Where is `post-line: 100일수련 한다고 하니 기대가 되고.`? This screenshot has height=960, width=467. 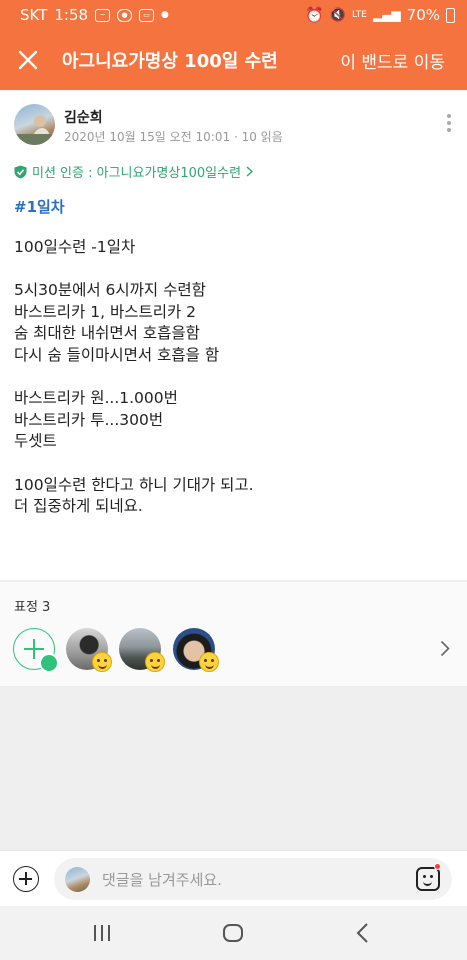 post-line: 100일수련 한다고 하니 기대가 되고. is located at coordinates (134, 484).